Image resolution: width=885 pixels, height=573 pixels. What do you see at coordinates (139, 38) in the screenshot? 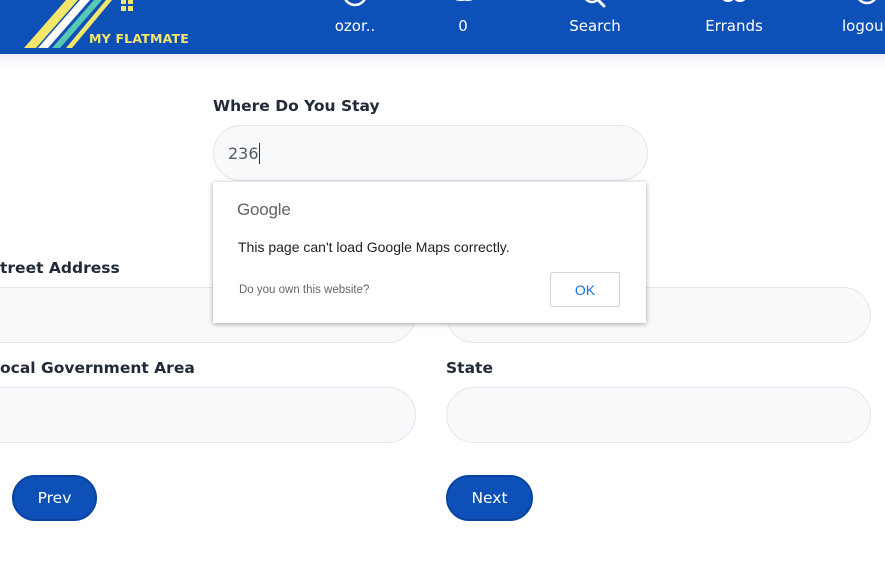
I see `brand-name: MY FLATMATE` at bounding box center [139, 38].